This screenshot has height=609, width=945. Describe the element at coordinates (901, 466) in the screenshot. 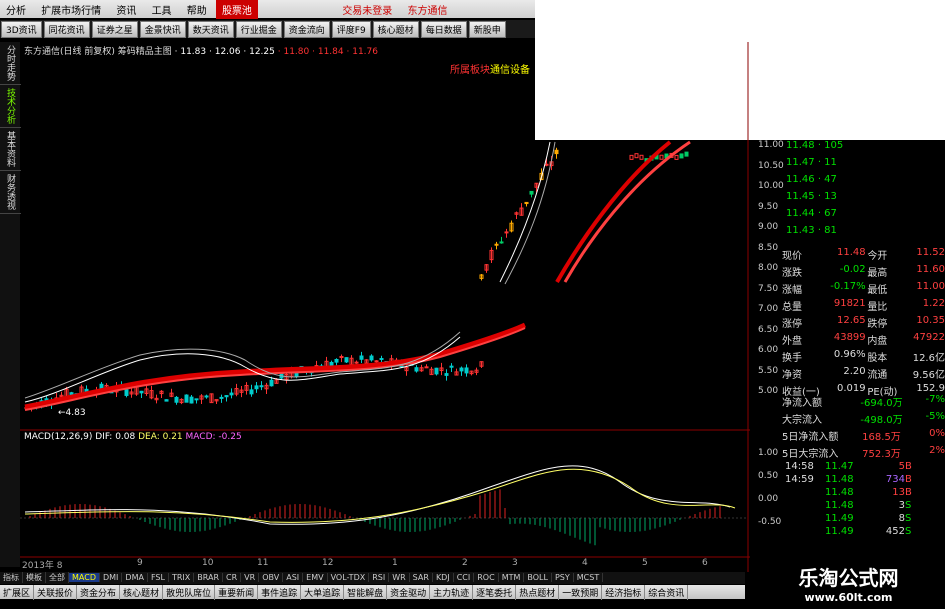

I see `trade-cell: 5` at that location.